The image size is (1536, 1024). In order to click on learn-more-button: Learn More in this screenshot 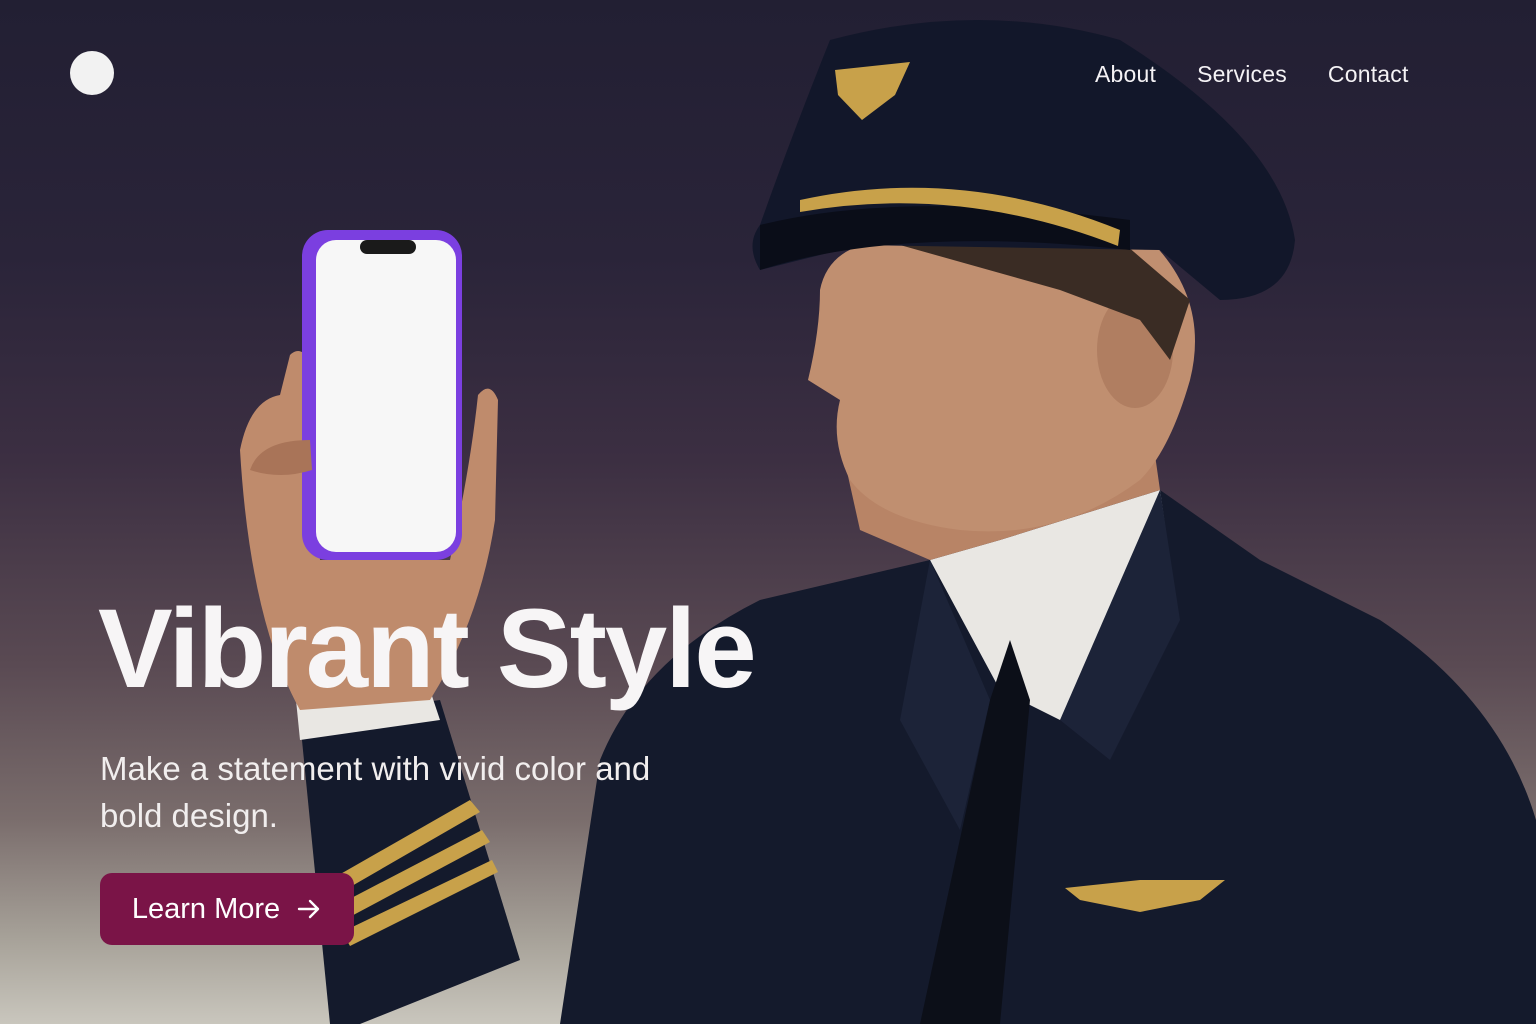, I will do `click(227, 909)`.